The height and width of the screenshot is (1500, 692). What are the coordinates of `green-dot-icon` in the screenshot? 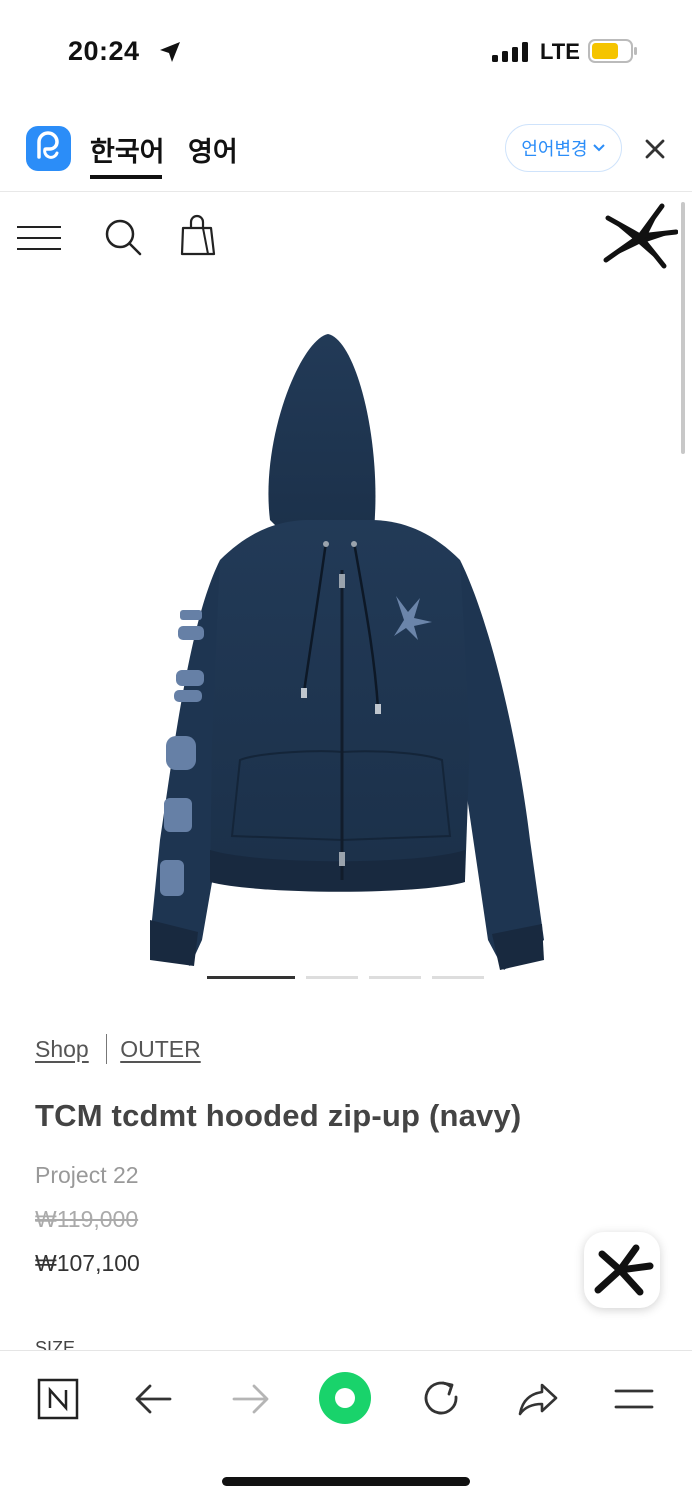 It's located at (345, 1398).